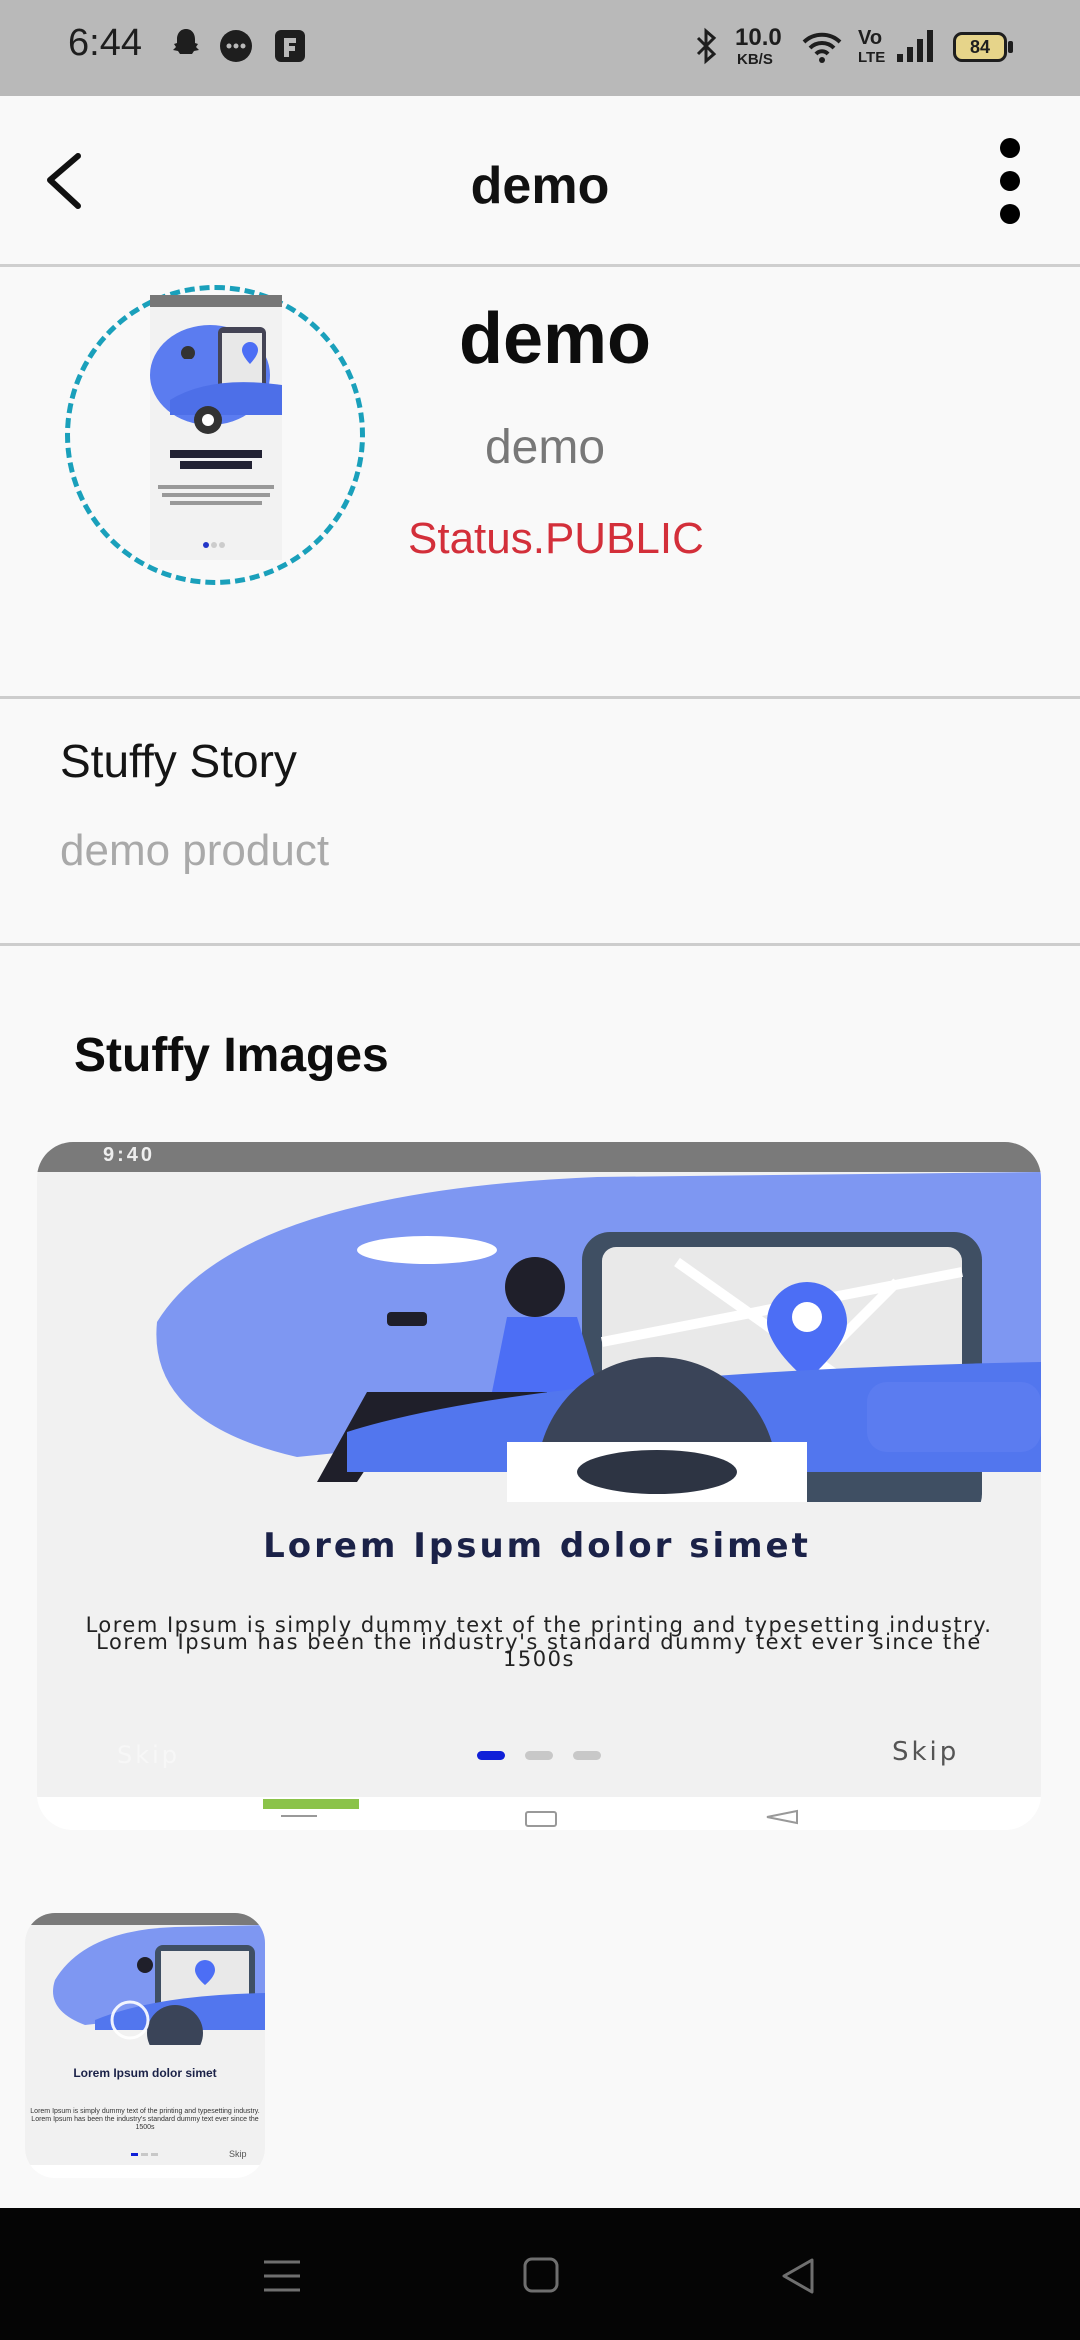 This screenshot has width=1080, height=2340. Describe the element at coordinates (134, 2154) in the screenshot. I see `thumb-page-dot-active` at that location.